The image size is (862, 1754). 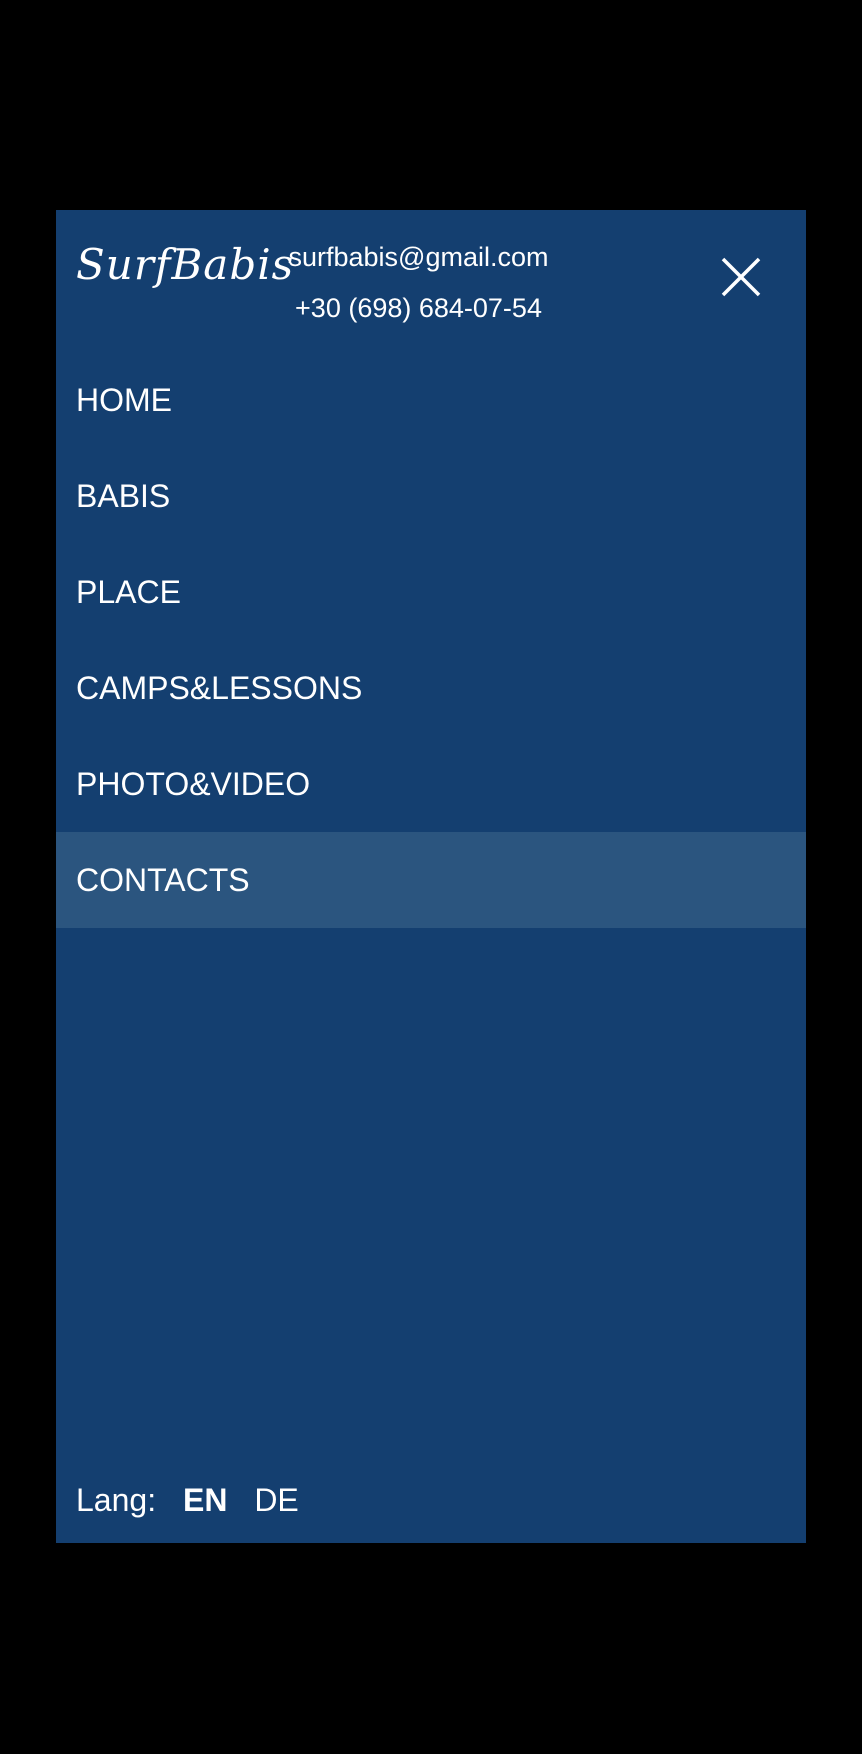 I want to click on contact-info: surfbabis@gmail.com +30 (698) 684-07-54, so click(x=418, y=283).